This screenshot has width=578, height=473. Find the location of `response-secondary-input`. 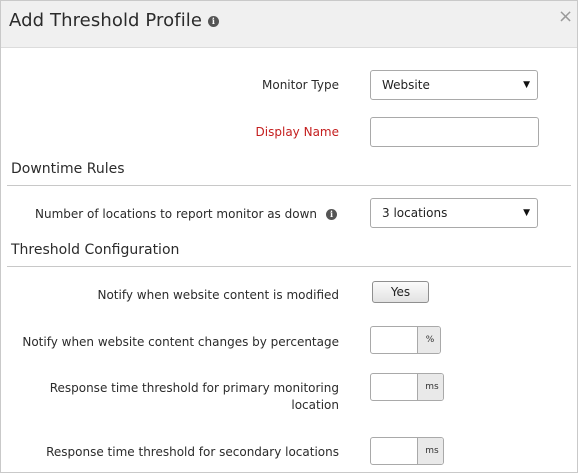

response-secondary-input is located at coordinates (394, 451).